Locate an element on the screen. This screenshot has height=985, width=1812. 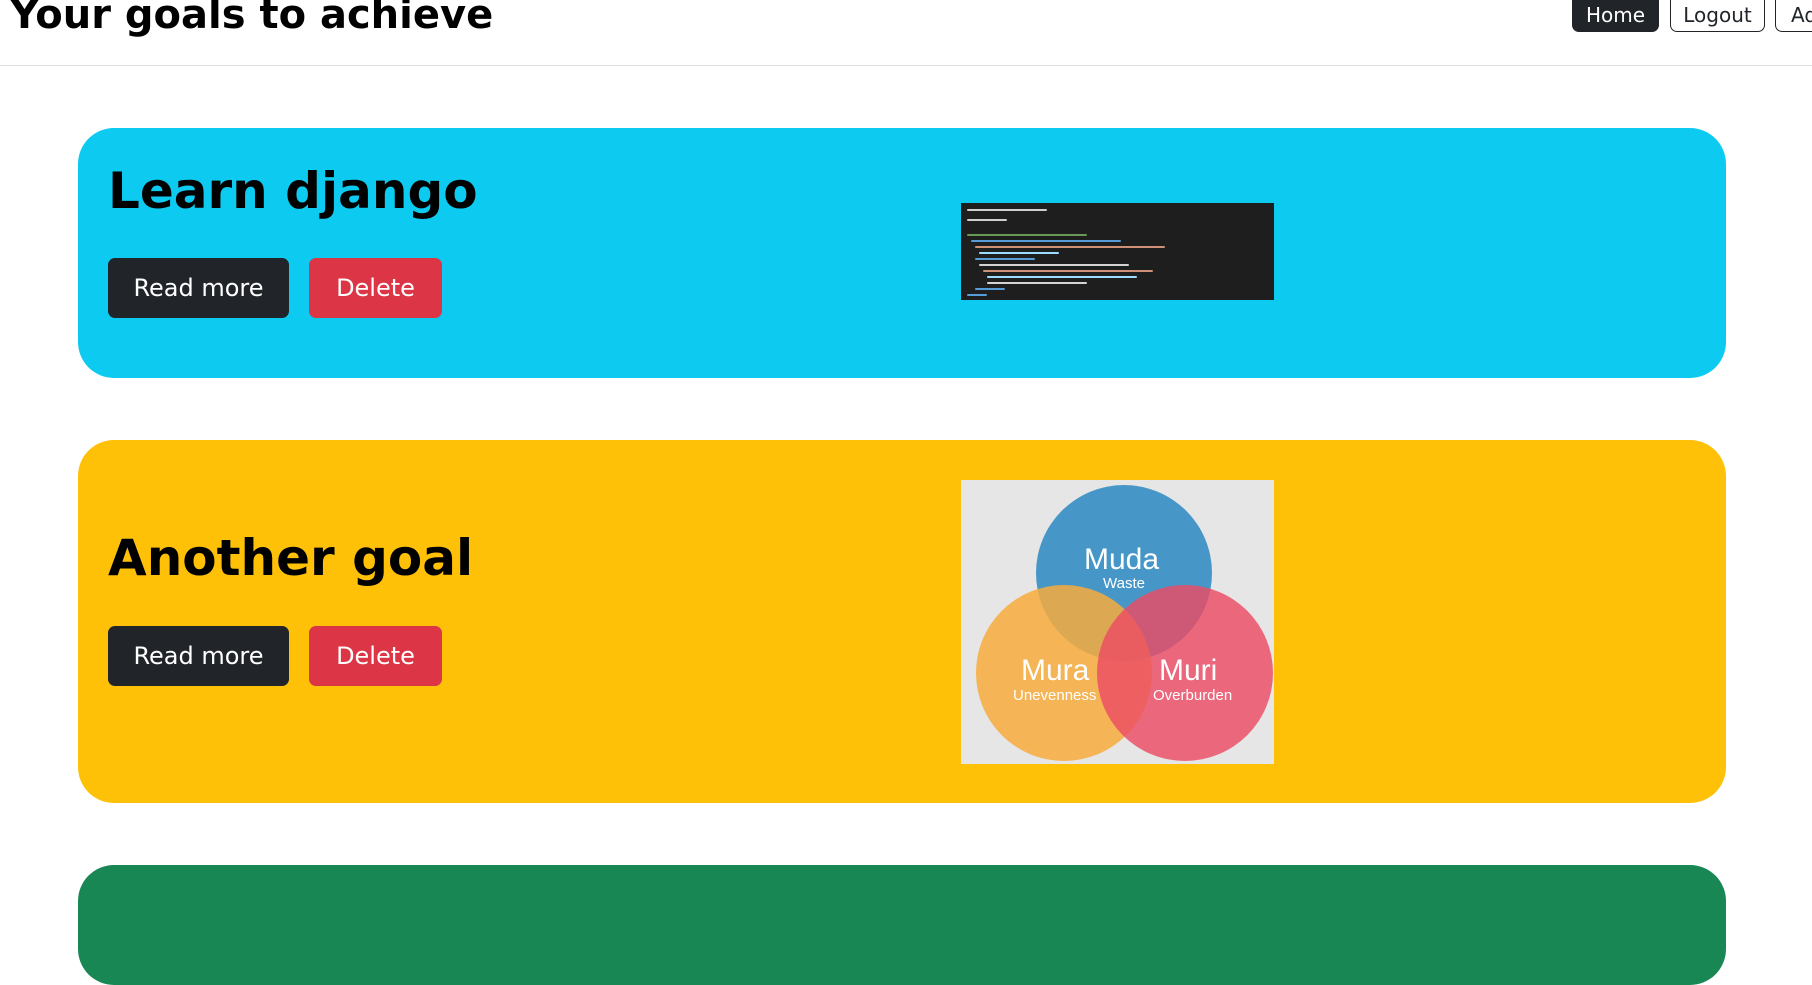
goal-title: Learn django is located at coordinates (293, 191).